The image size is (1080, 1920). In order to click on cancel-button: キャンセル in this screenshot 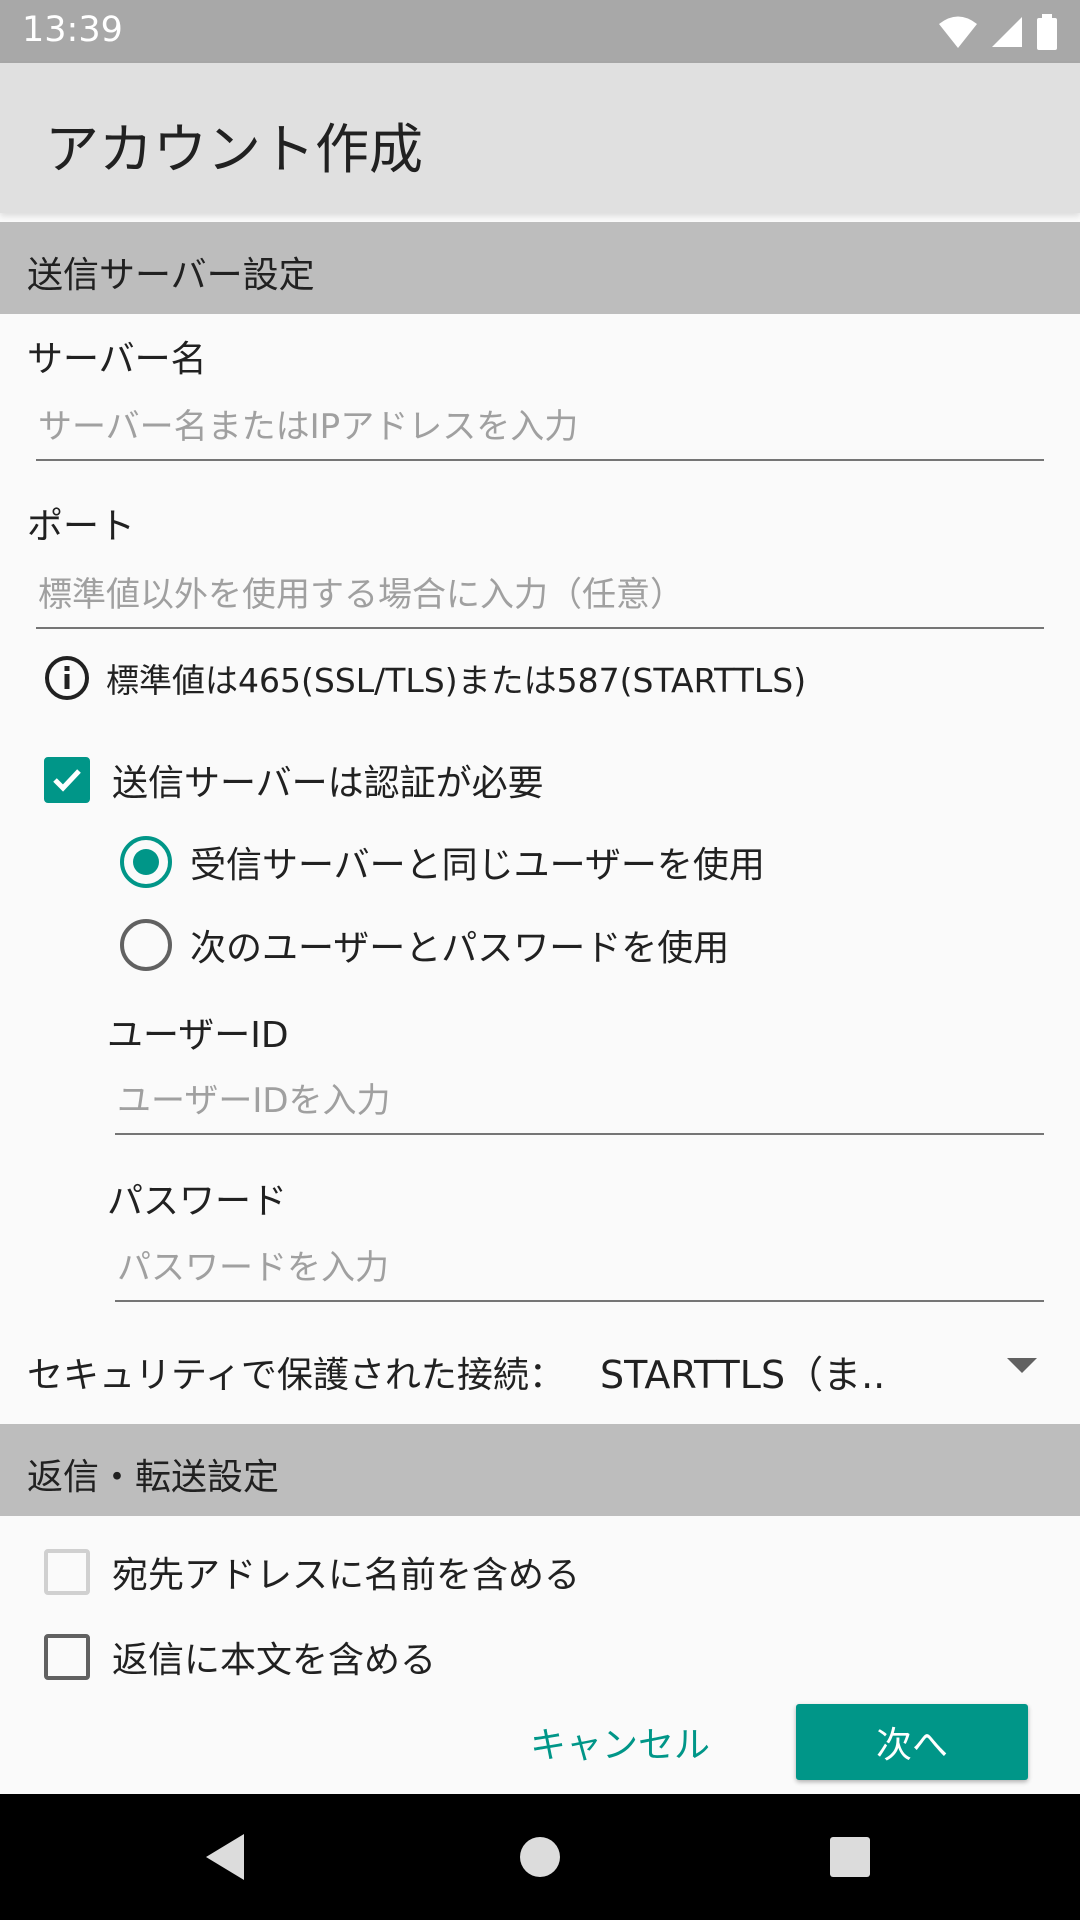, I will do `click(620, 1742)`.